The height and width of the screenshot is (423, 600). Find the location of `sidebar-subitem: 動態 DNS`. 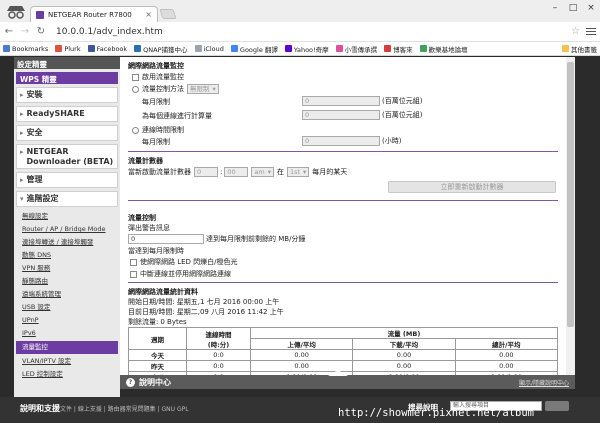

sidebar-subitem: 動態 DNS is located at coordinates (67, 255).